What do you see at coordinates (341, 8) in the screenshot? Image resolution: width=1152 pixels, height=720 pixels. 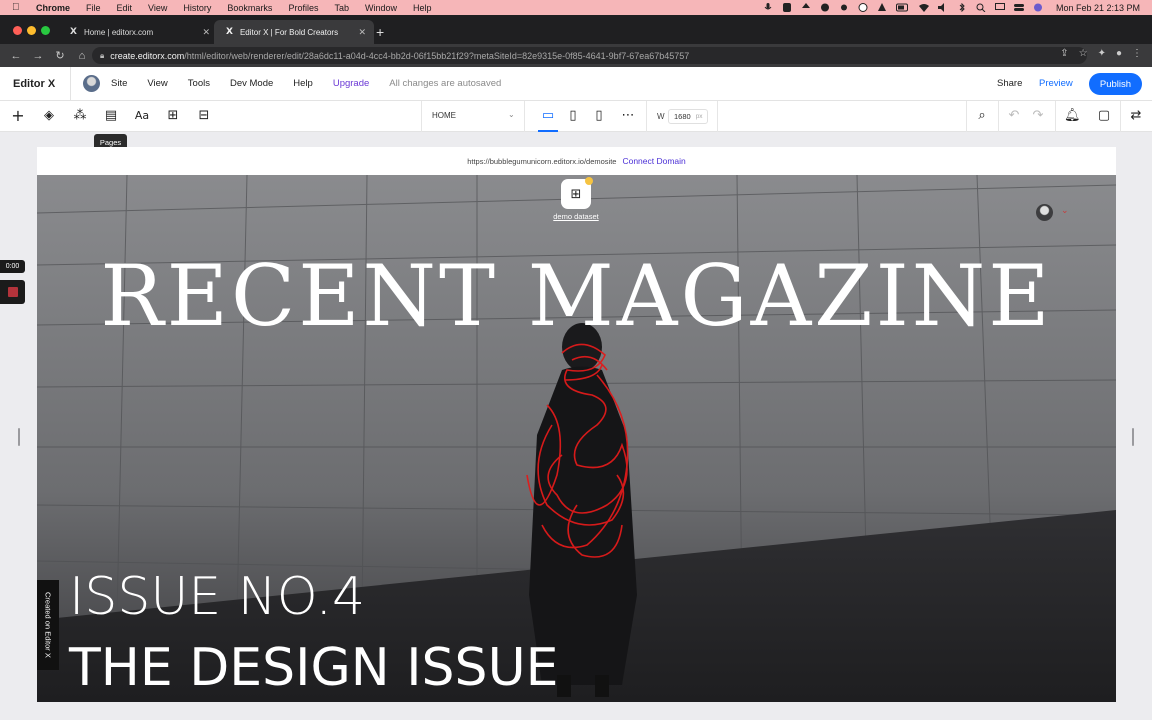 I see `menu-tab: Tab` at bounding box center [341, 8].